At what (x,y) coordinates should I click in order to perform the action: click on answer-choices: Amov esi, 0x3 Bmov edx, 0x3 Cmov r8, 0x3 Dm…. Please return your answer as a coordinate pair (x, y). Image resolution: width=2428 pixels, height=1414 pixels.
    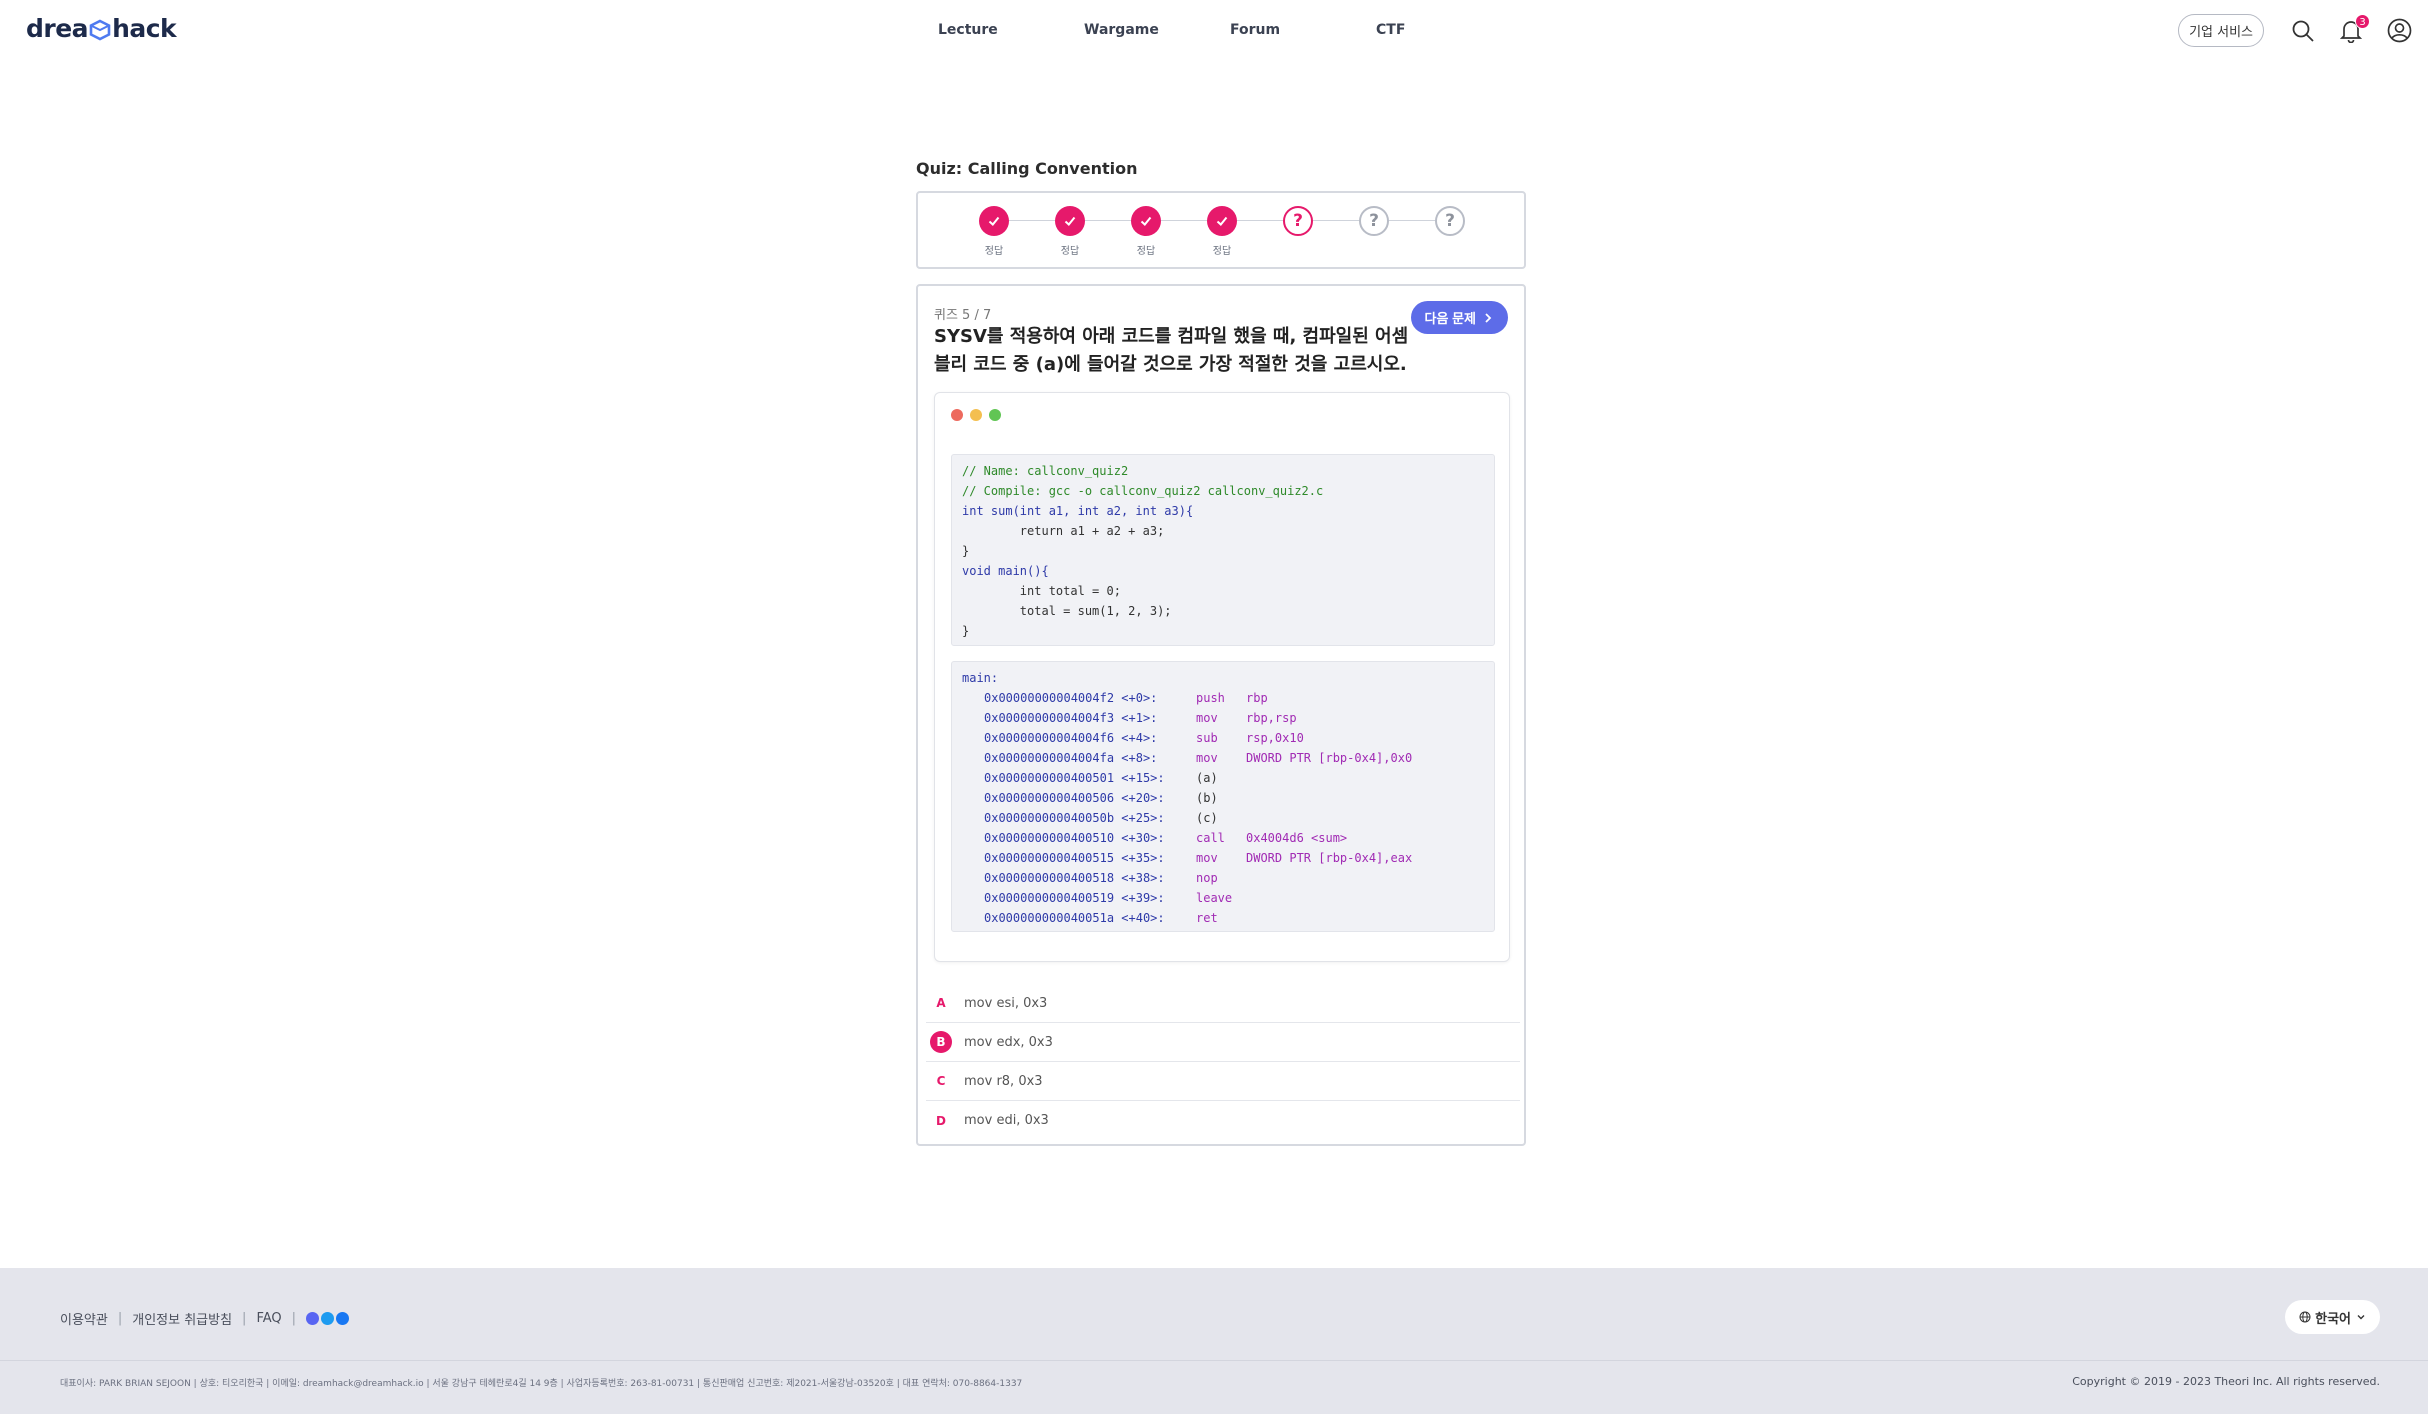
    Looking at the image, I should click on (1223, 1062).